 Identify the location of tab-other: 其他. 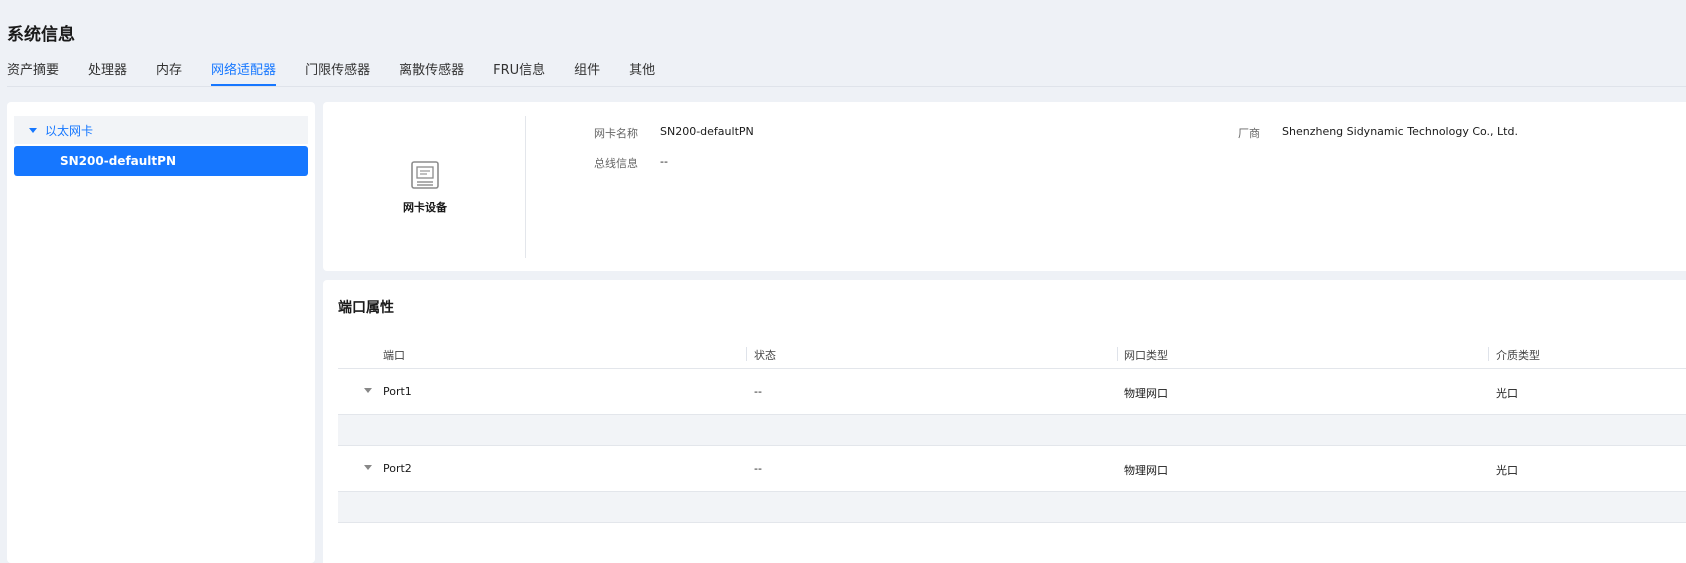
(642, 74).